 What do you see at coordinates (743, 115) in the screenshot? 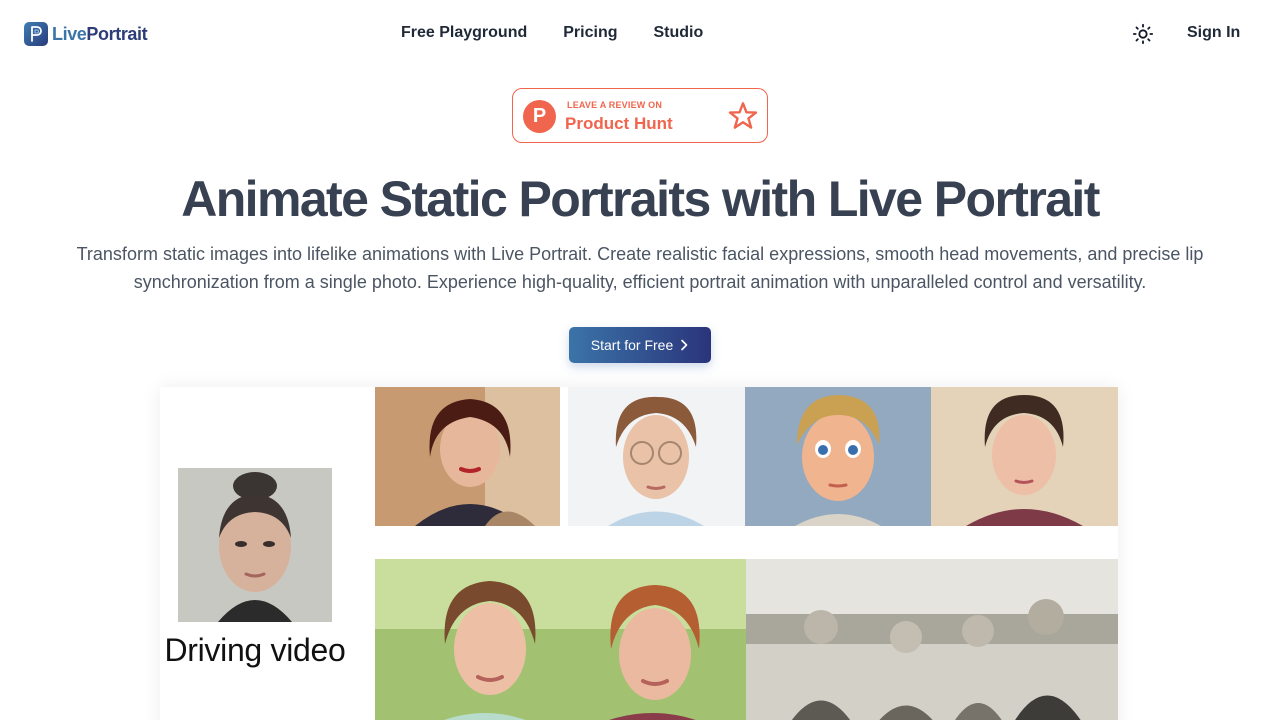
I see `star-icon` at bounding box center [743, 115].